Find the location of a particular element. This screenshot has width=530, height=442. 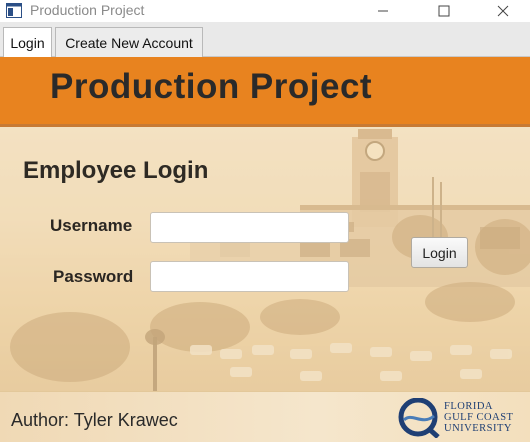

maximize-icon is located at coordinates (444, 11).